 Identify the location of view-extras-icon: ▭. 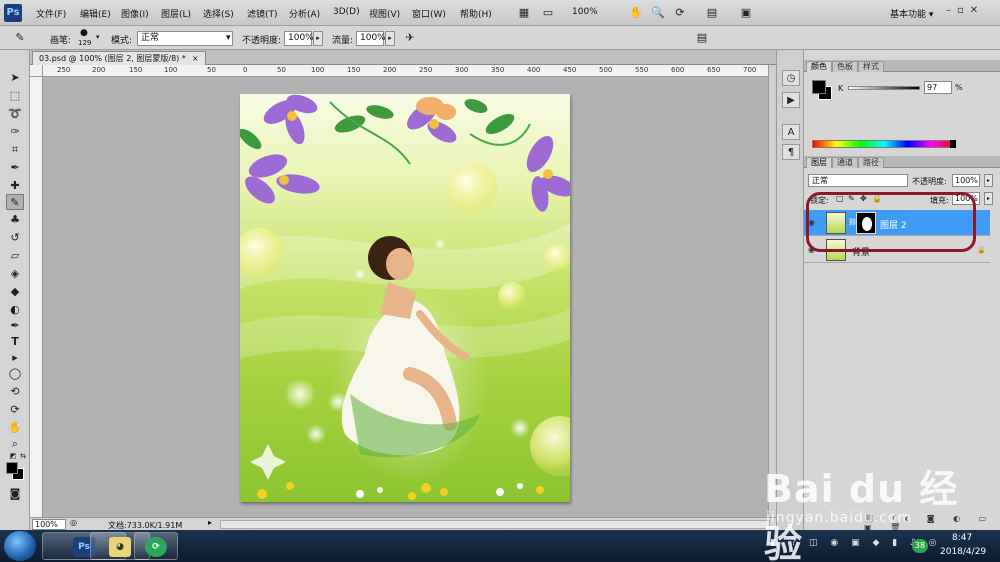
(548, 13).